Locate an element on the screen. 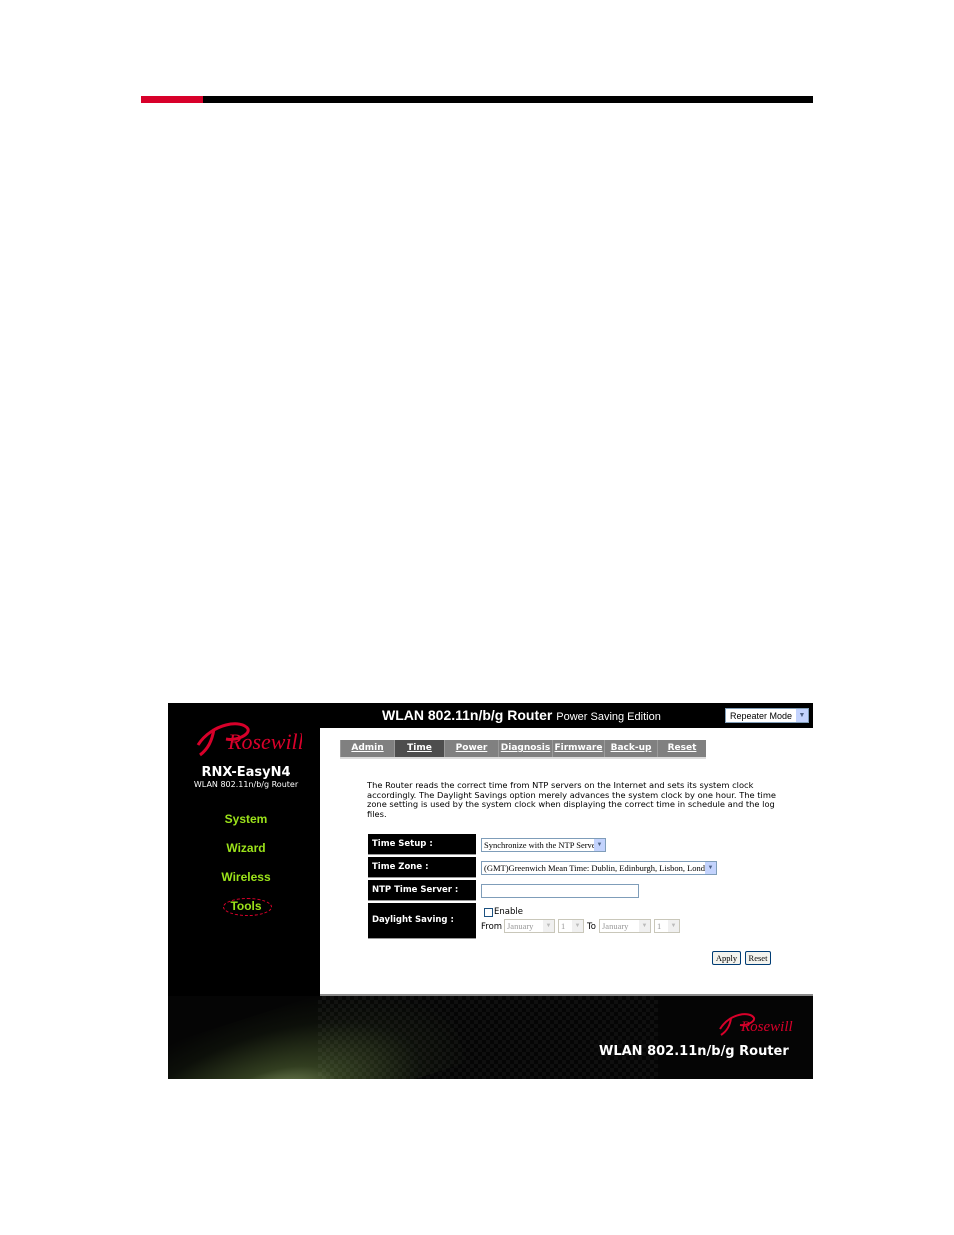  daylight-saving-label: Daylight Saving : is located at coordinates (422, 921).